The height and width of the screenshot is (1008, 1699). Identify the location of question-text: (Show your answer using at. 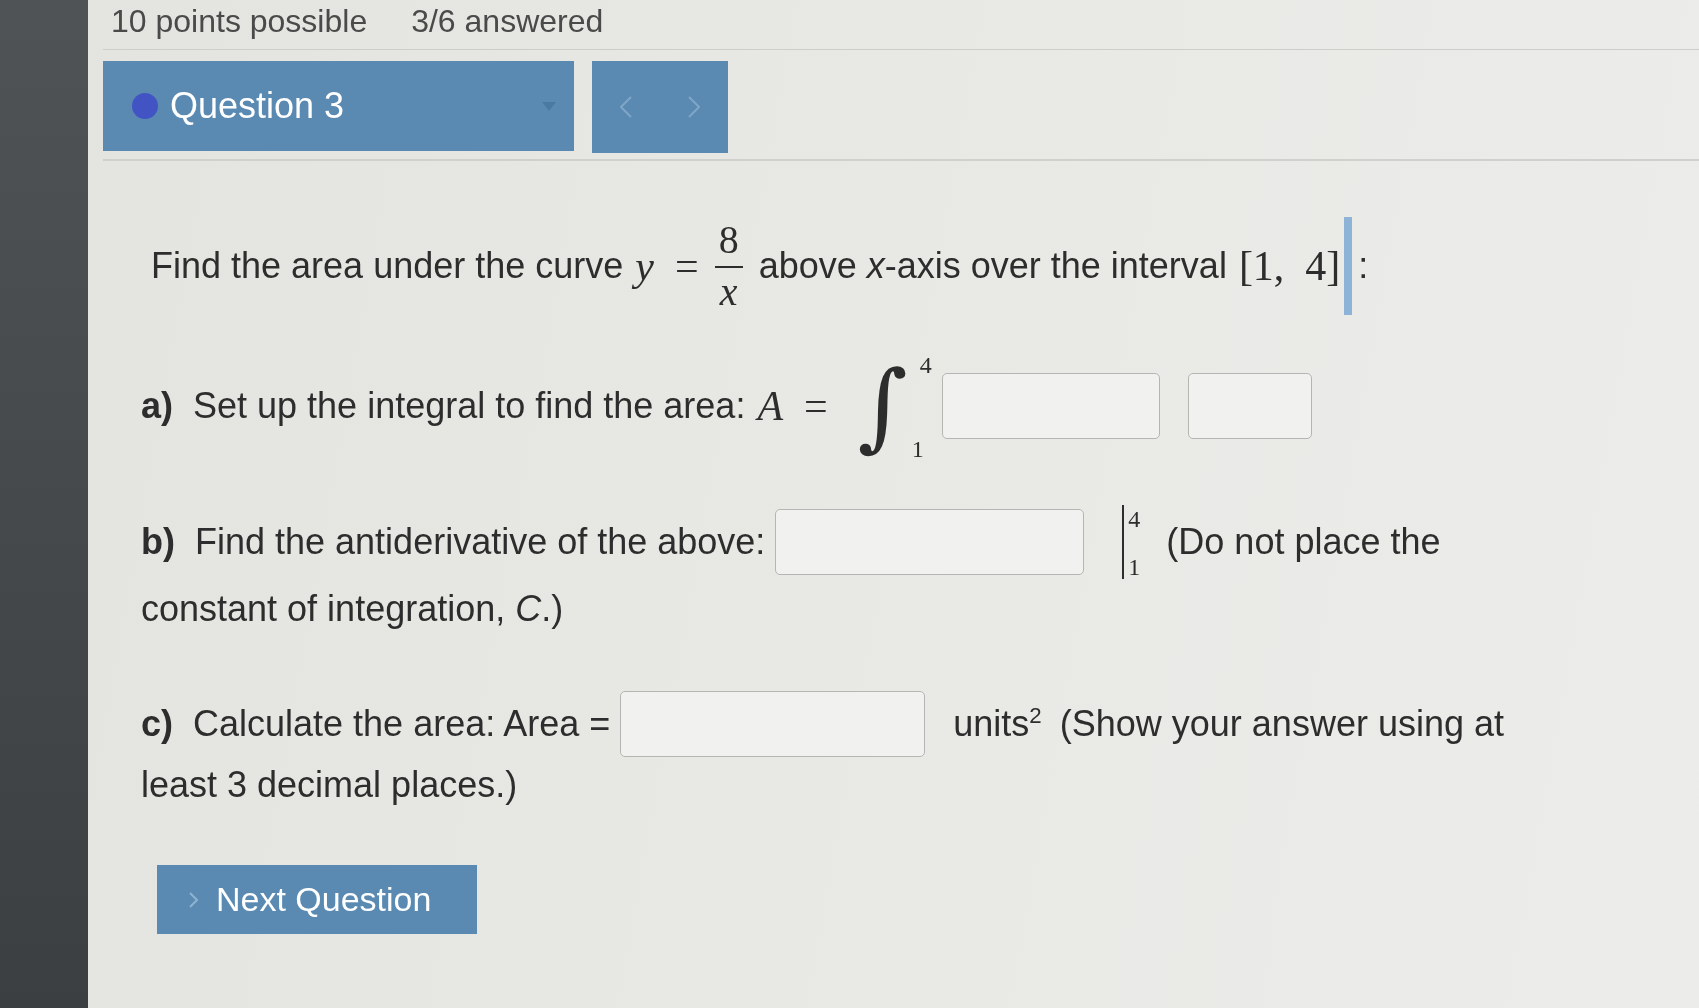
(1281, 724).